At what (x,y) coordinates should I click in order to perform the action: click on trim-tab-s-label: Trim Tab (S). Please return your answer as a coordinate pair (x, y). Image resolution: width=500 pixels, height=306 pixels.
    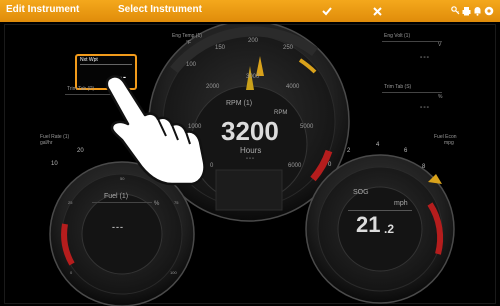
    Looking at the image, I should click on (398, 87).